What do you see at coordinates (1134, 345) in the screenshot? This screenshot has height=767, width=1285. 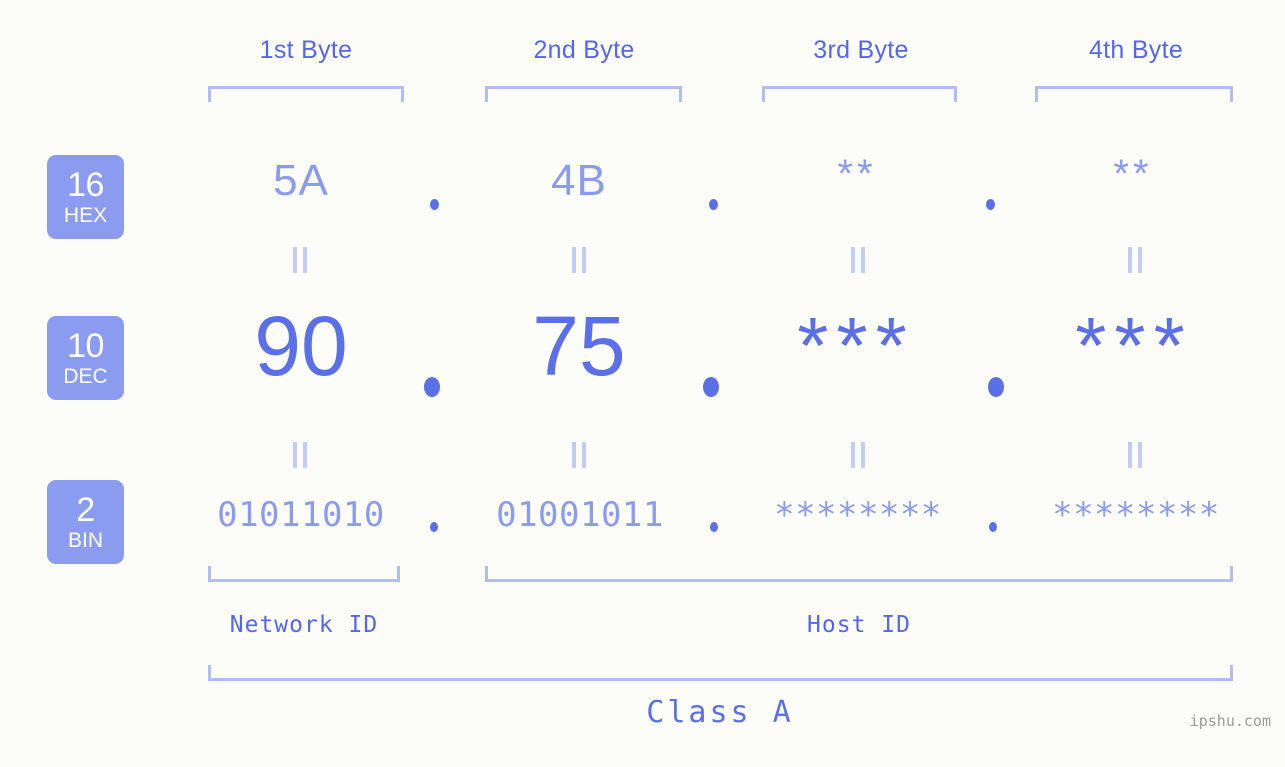 I see `dec-byte-4-value: ***` at bounding box center [1134, 345].